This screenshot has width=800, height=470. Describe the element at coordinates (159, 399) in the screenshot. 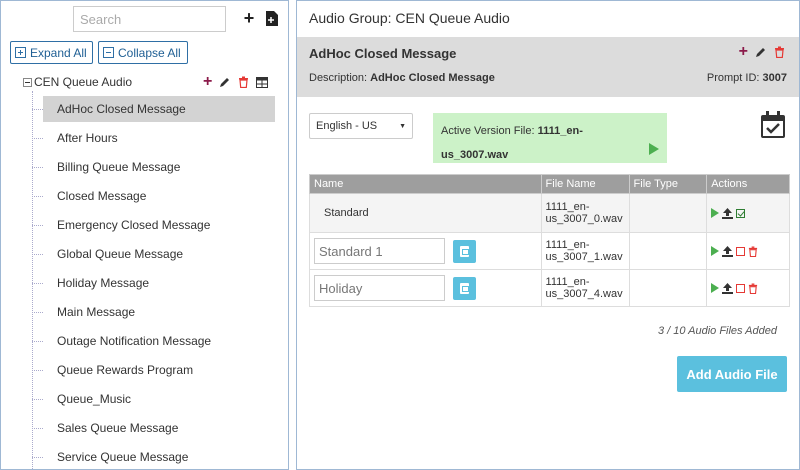

I see `tree-item: Queue_Music` at that location.